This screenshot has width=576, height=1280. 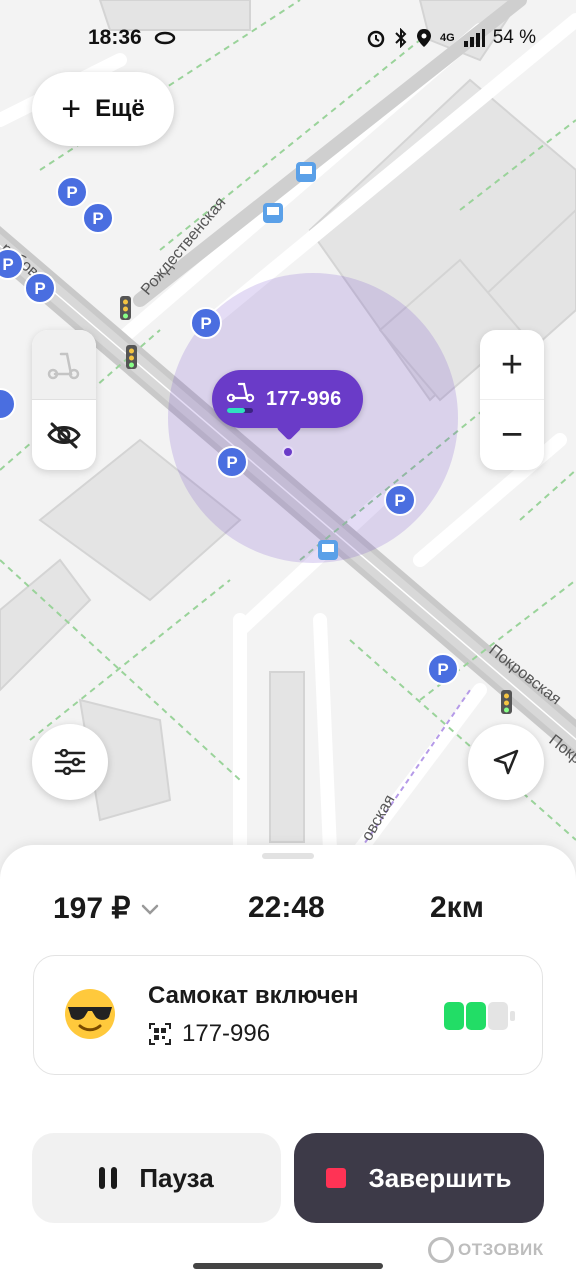 What do you see at coordinates (120, 108) in the screenshot?
I see `more-button-label: Ещё` at bounding box center [120, 108].